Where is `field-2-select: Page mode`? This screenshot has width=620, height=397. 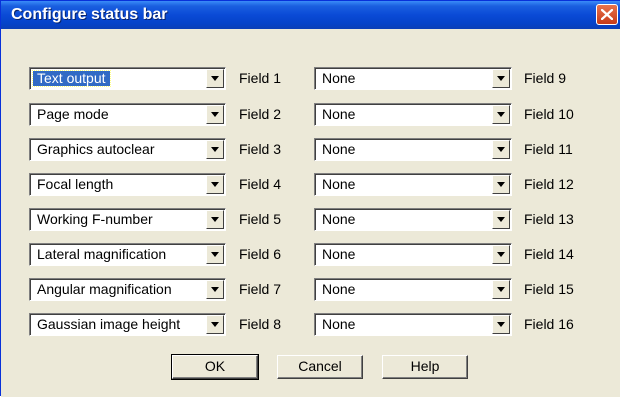
field-2-select: Page mode is located at coordinates (127, 114).